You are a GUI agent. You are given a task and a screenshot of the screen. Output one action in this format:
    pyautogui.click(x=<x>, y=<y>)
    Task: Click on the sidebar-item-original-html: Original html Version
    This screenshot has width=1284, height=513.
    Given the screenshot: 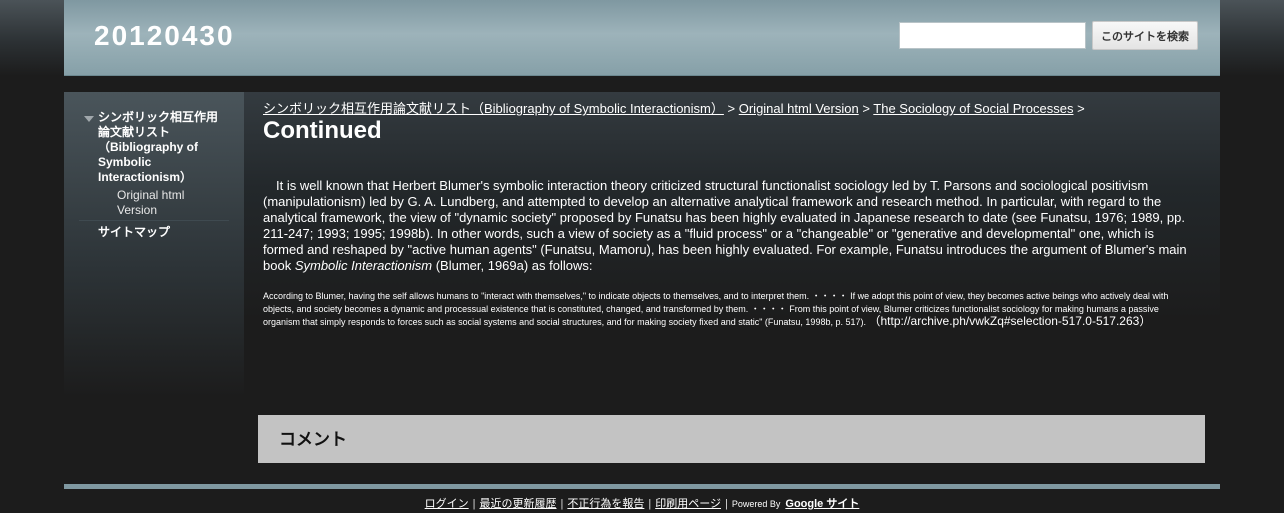 What is the action you would take?
    pyautogui.click(x=172, y=203)
    